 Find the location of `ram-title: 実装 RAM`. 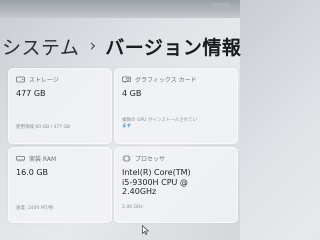

ram-title: 実装 RAM is located at coordinates (43, 159).